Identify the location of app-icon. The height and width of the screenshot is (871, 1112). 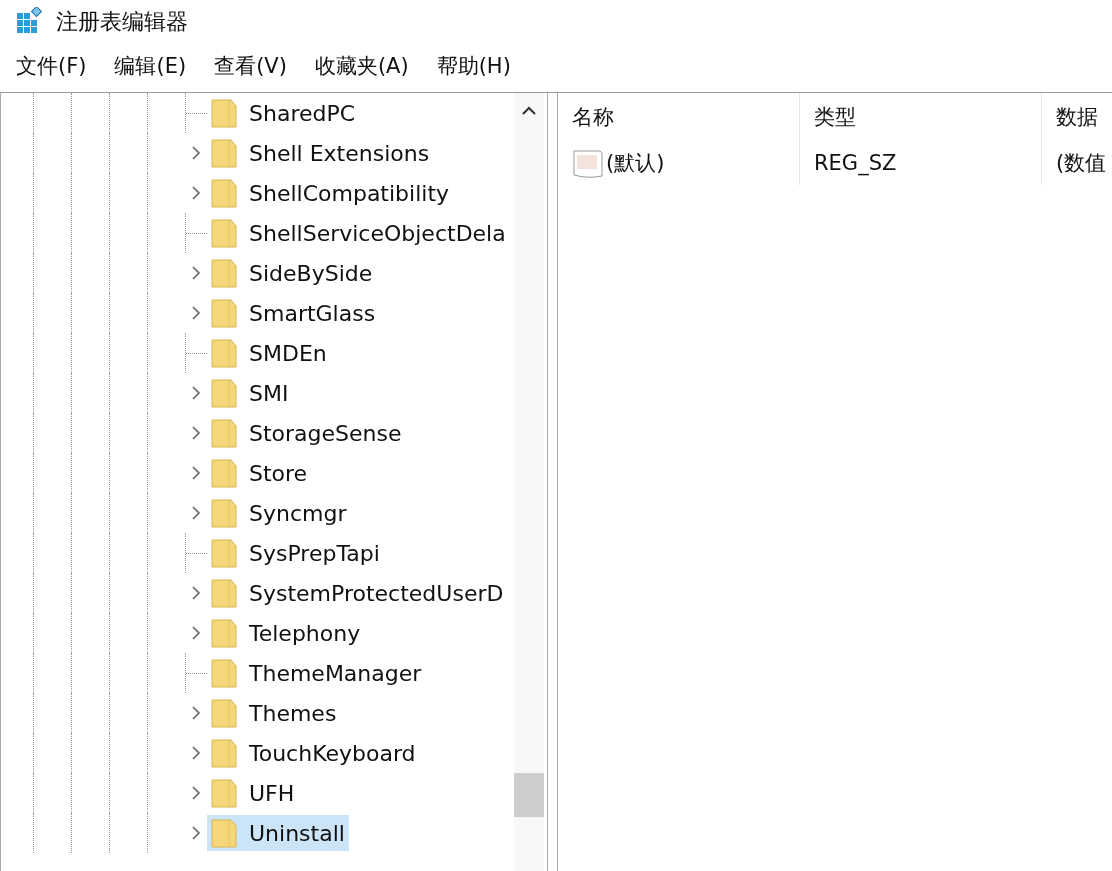
(30, 21).